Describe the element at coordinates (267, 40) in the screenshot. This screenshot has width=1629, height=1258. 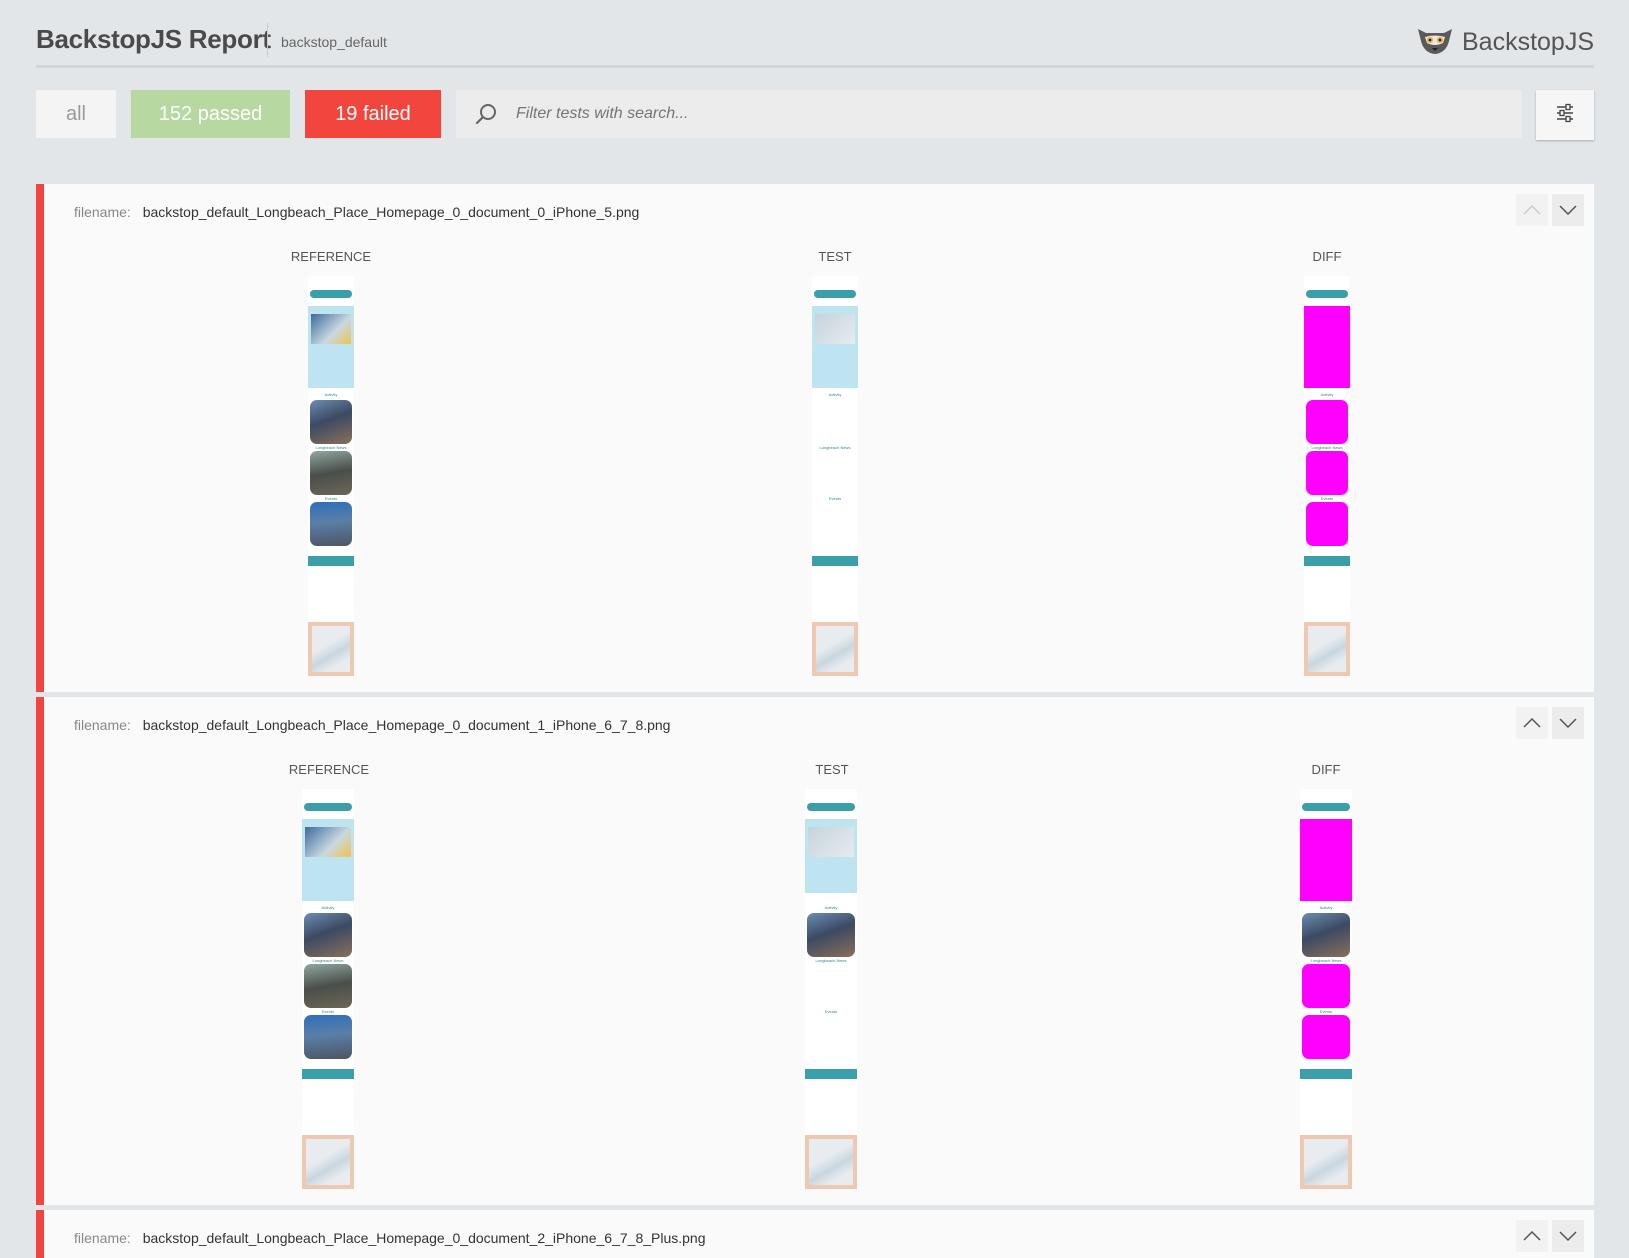
I see `header-divider` at that location.